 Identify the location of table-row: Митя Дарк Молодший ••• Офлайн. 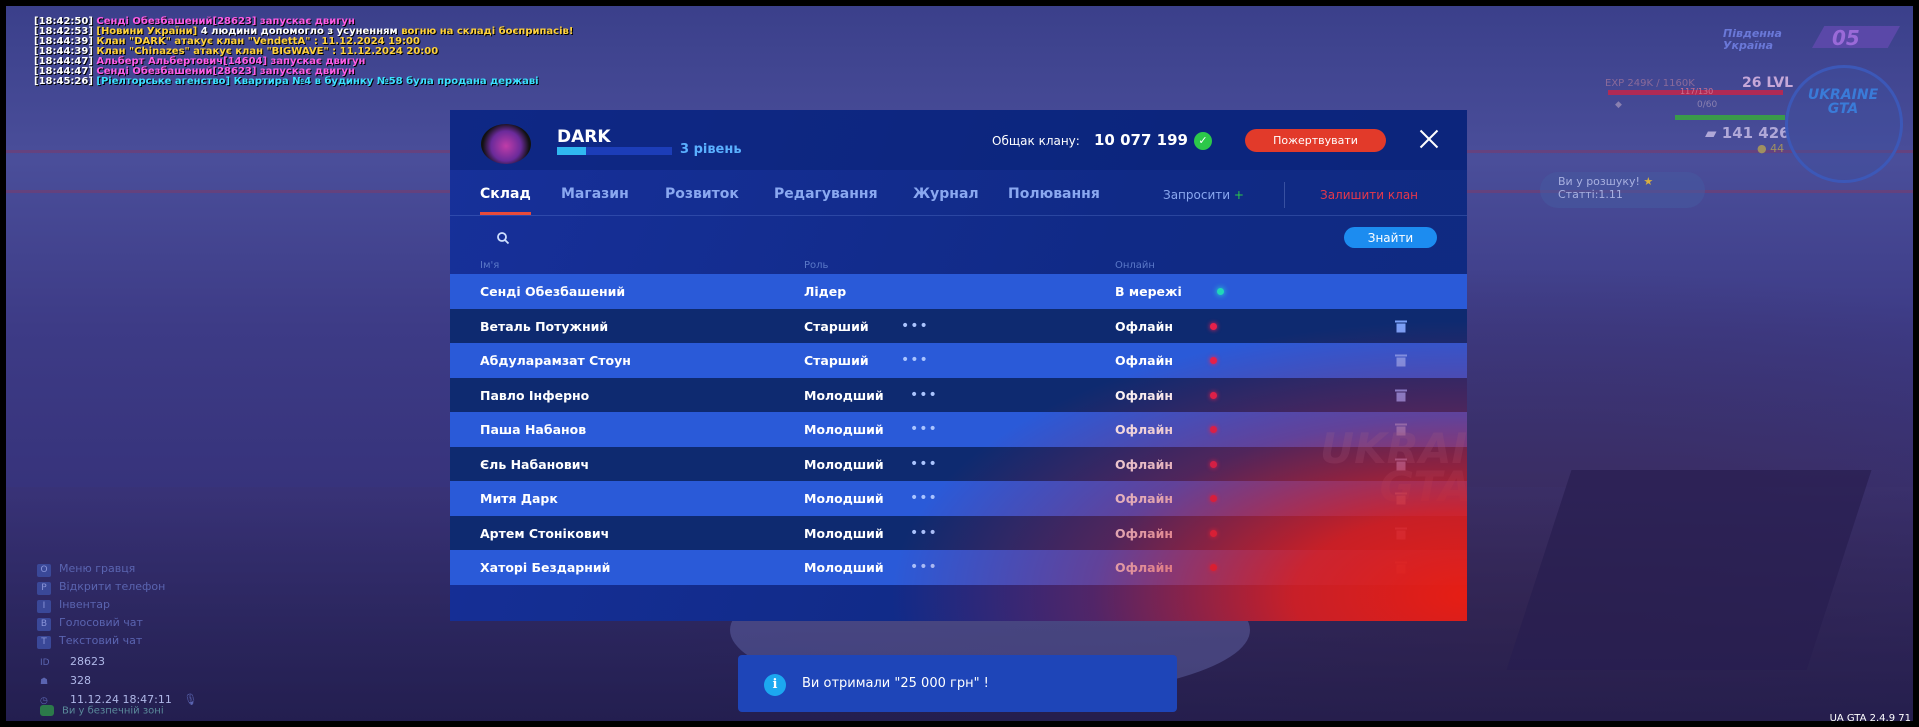
(958, 498).